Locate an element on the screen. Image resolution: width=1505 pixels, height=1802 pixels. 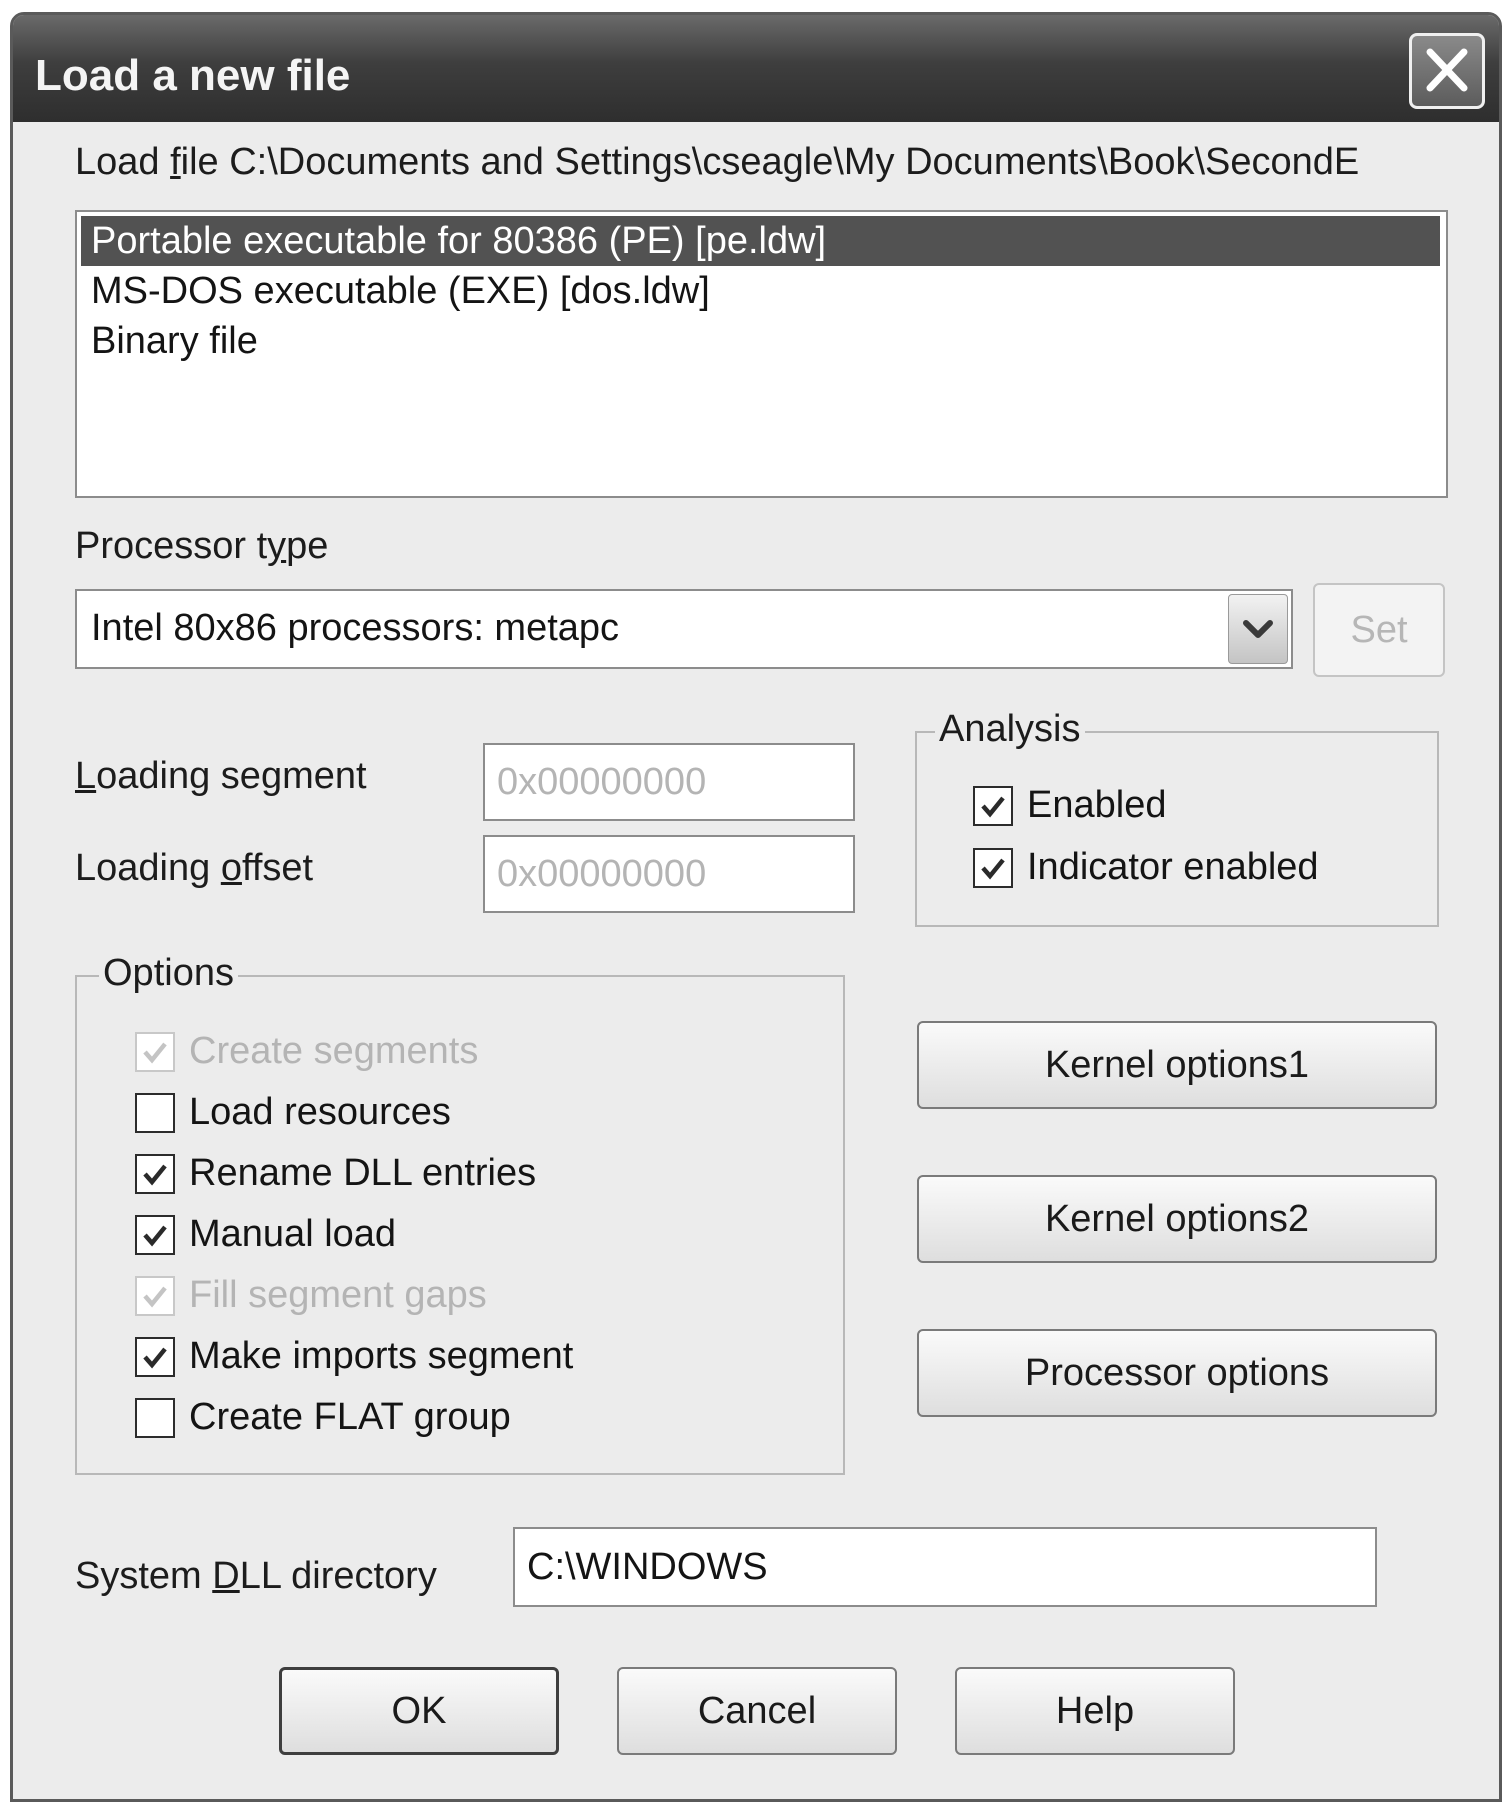
list-item-dos: MS-DOS executable (EXE) [dos.ldw] is located at coordinates (760, 291).